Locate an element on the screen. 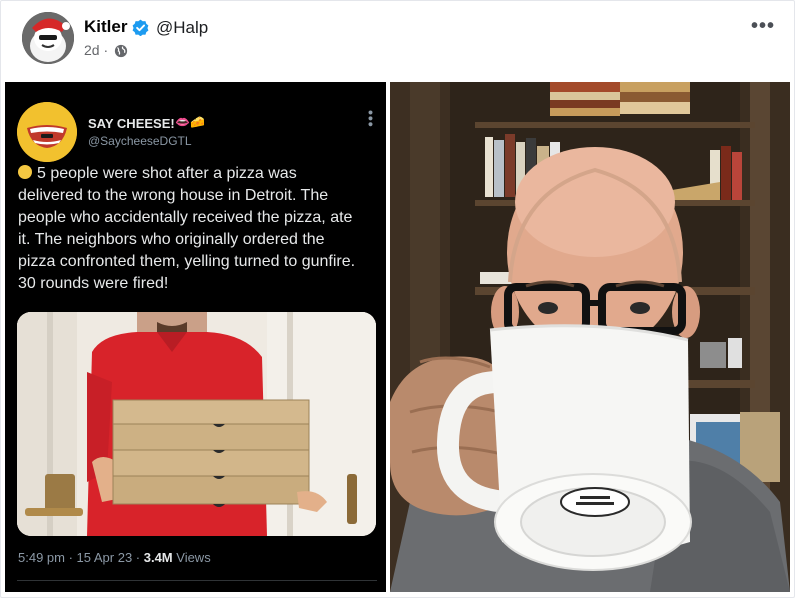 This screenshot has width=795, height=598. tweet-divider is located at coordinates (197, 580).